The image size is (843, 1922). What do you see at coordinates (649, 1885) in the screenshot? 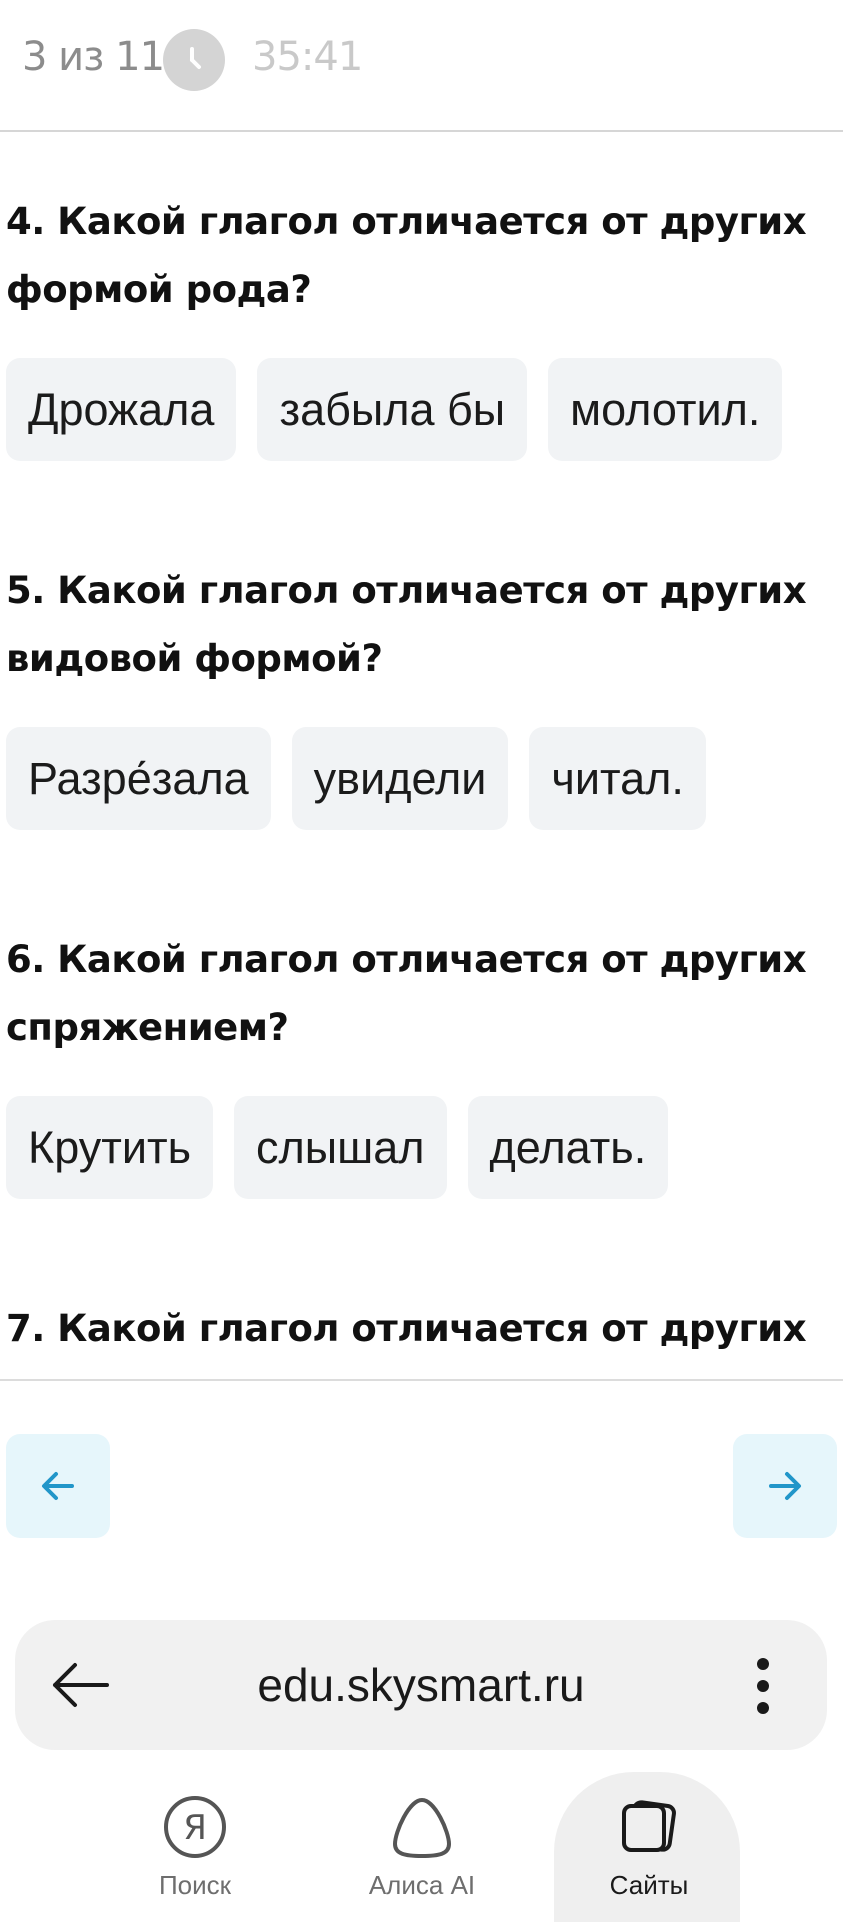
I see `tab-label: Сайты` at bounding box center [649, 1885].